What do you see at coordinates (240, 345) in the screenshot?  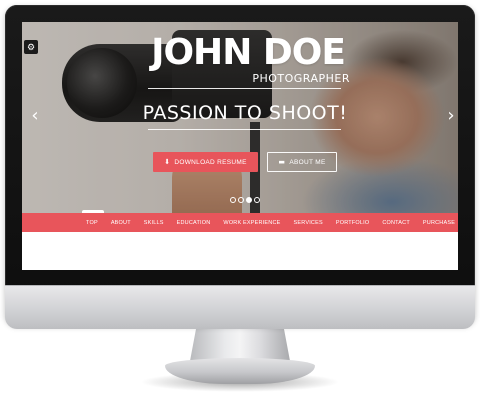 I see `monitor-stand-neck` at bounding box center [240, 345].